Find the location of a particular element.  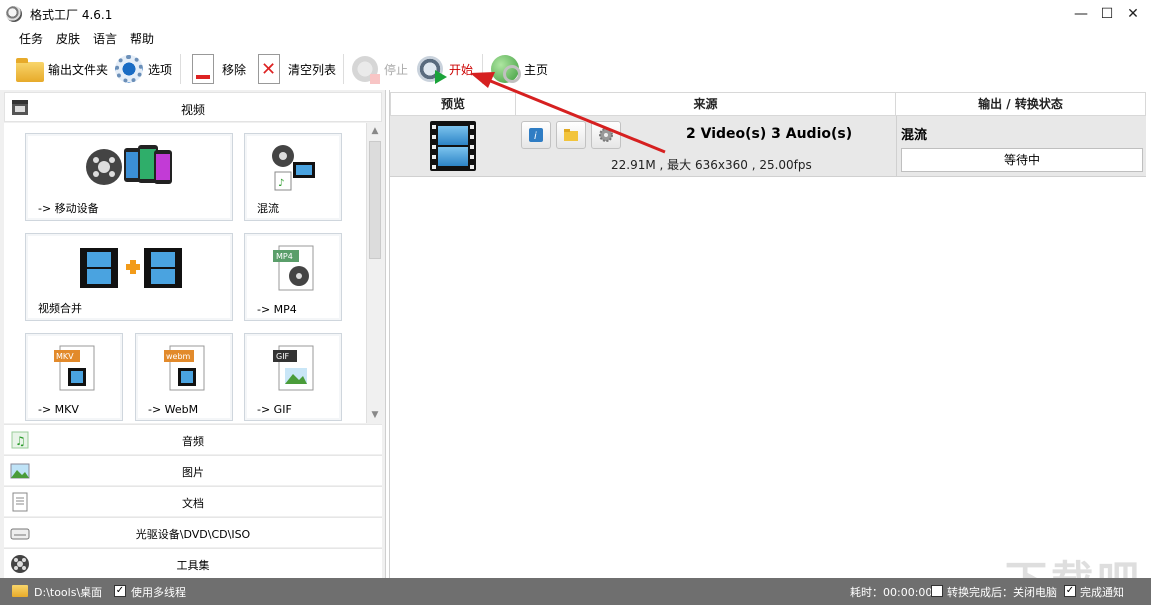

video-film-icon is located at coordinates (453, 146).